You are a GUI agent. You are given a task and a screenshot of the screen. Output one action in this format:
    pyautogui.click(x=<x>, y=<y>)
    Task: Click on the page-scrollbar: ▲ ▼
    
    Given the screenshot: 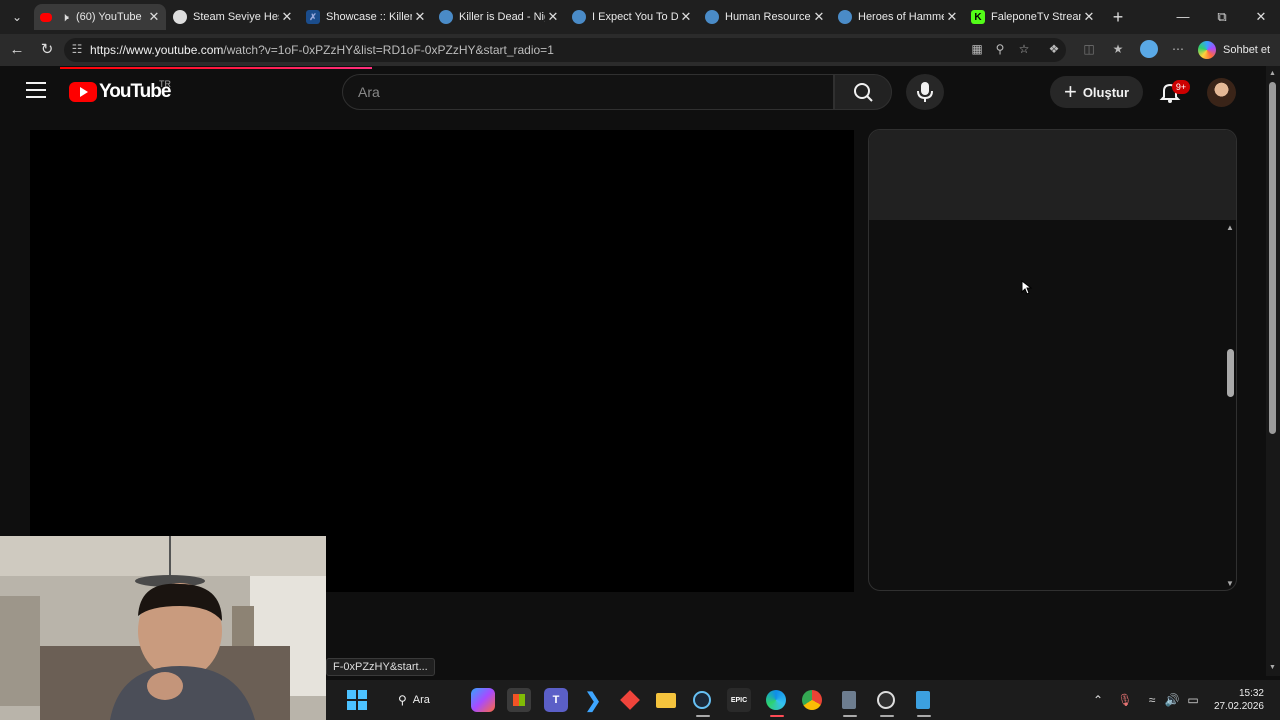 What is the action you would take?
    pyautogui.click(x=1273, y=371)
    